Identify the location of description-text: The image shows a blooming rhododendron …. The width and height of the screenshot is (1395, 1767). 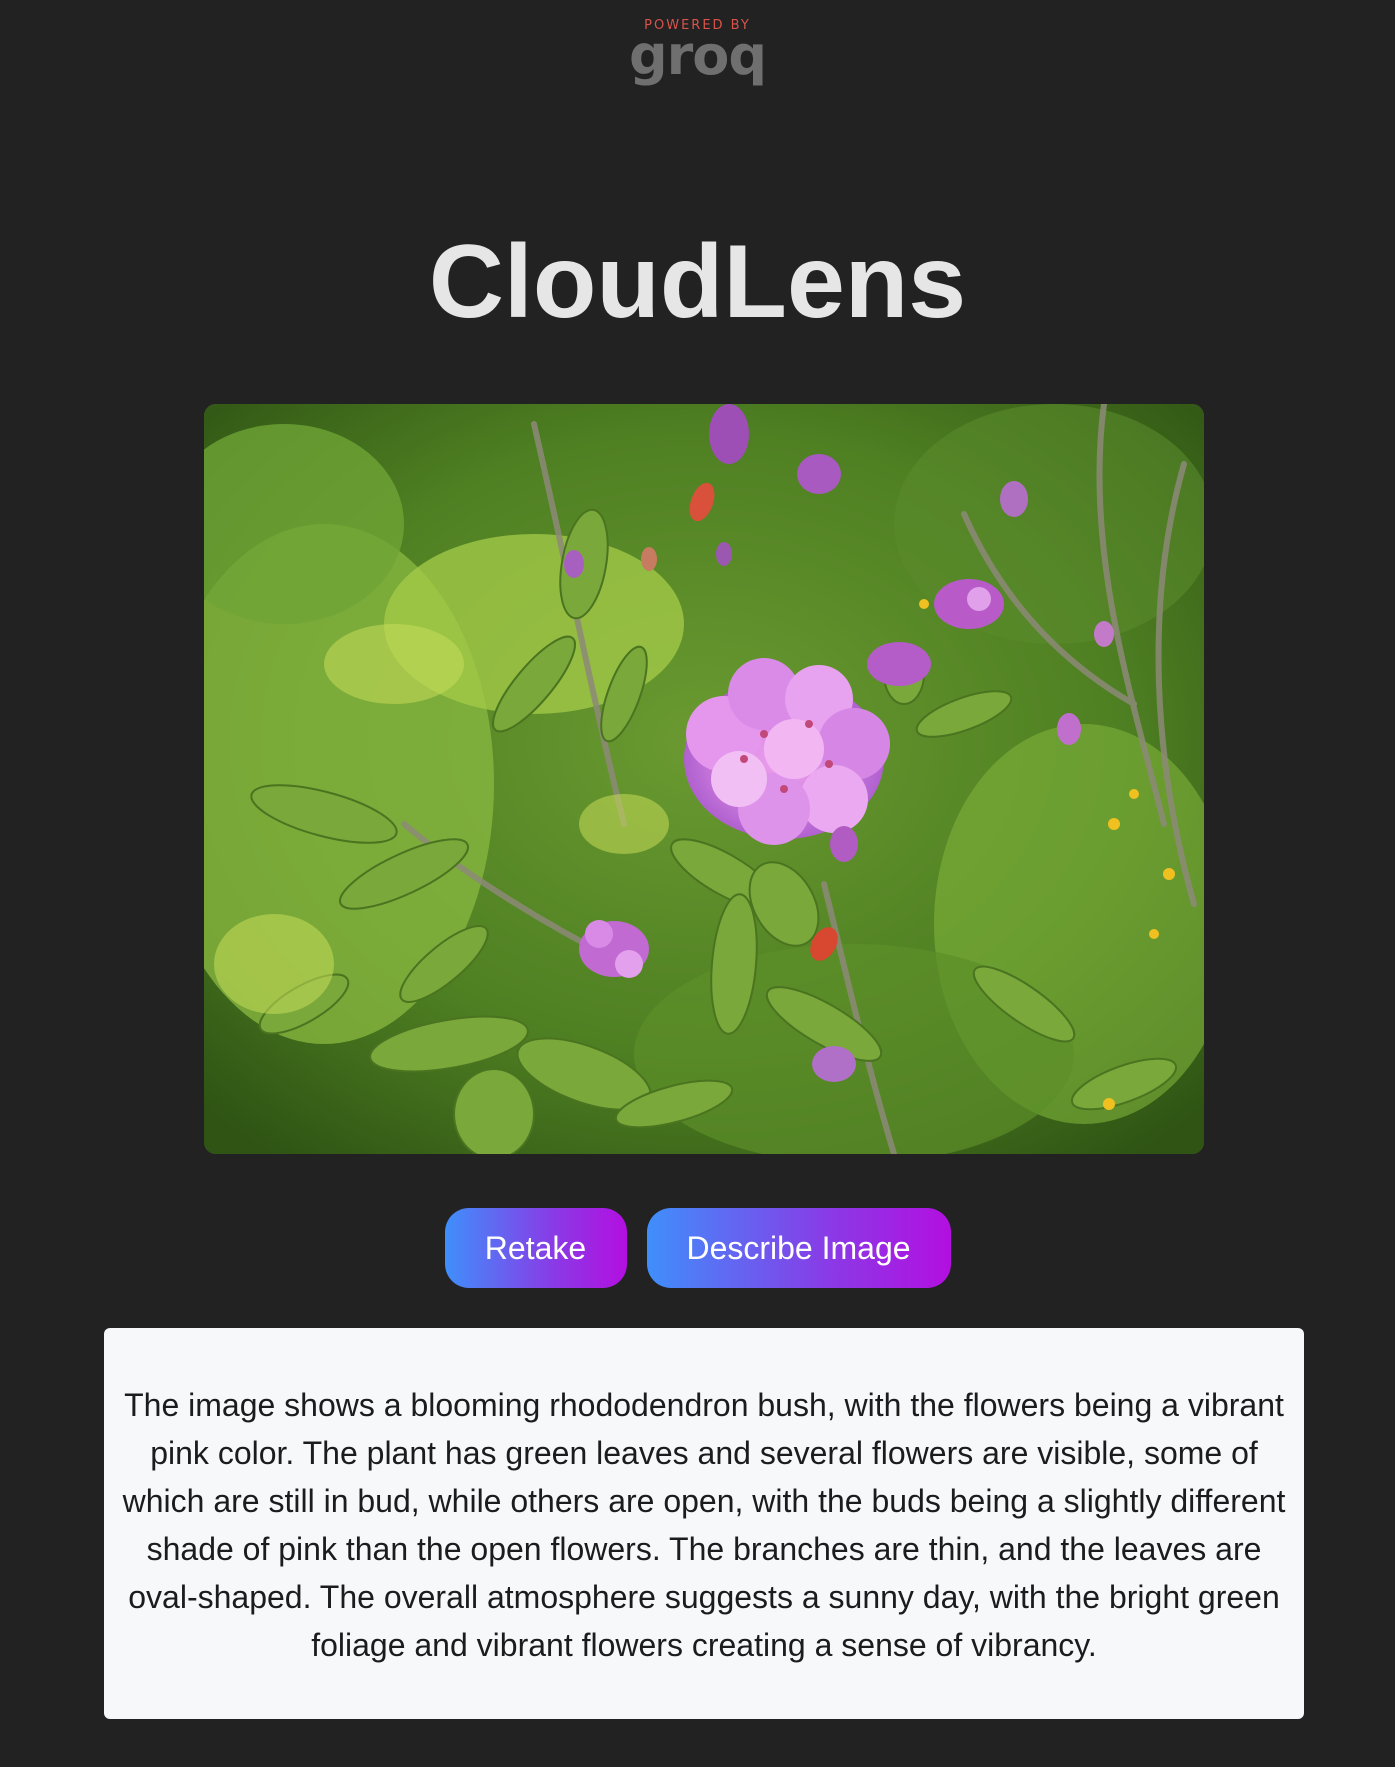
(704, 1525).